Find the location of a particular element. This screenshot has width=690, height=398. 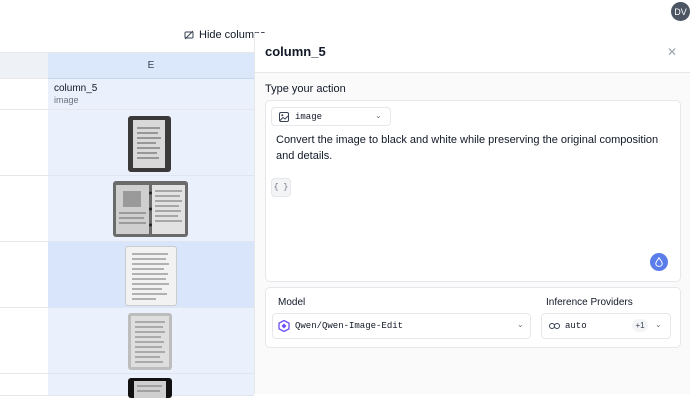

letter-page-image is located at coordinates (150, 276).